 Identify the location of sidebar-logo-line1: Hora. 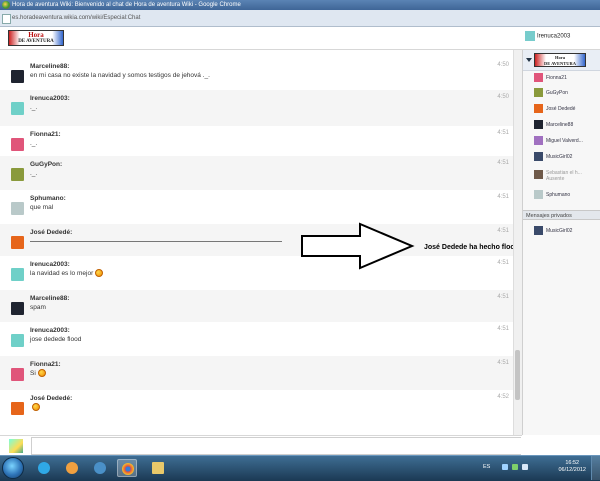
(560, 57).